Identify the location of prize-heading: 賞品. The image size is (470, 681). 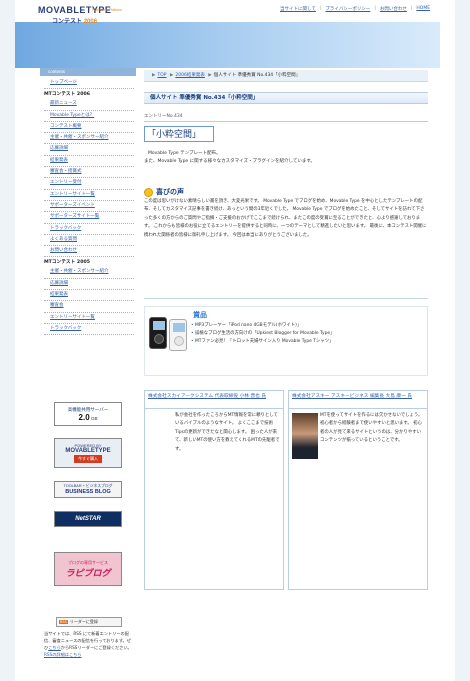
(200, 315).